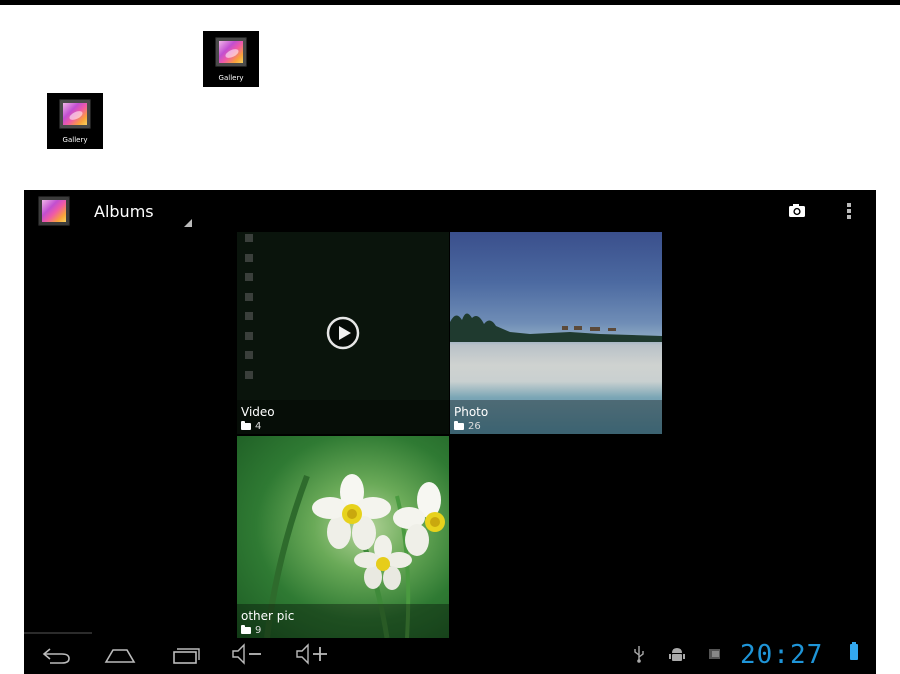  I want to click on home-icon, so click(120, 654).